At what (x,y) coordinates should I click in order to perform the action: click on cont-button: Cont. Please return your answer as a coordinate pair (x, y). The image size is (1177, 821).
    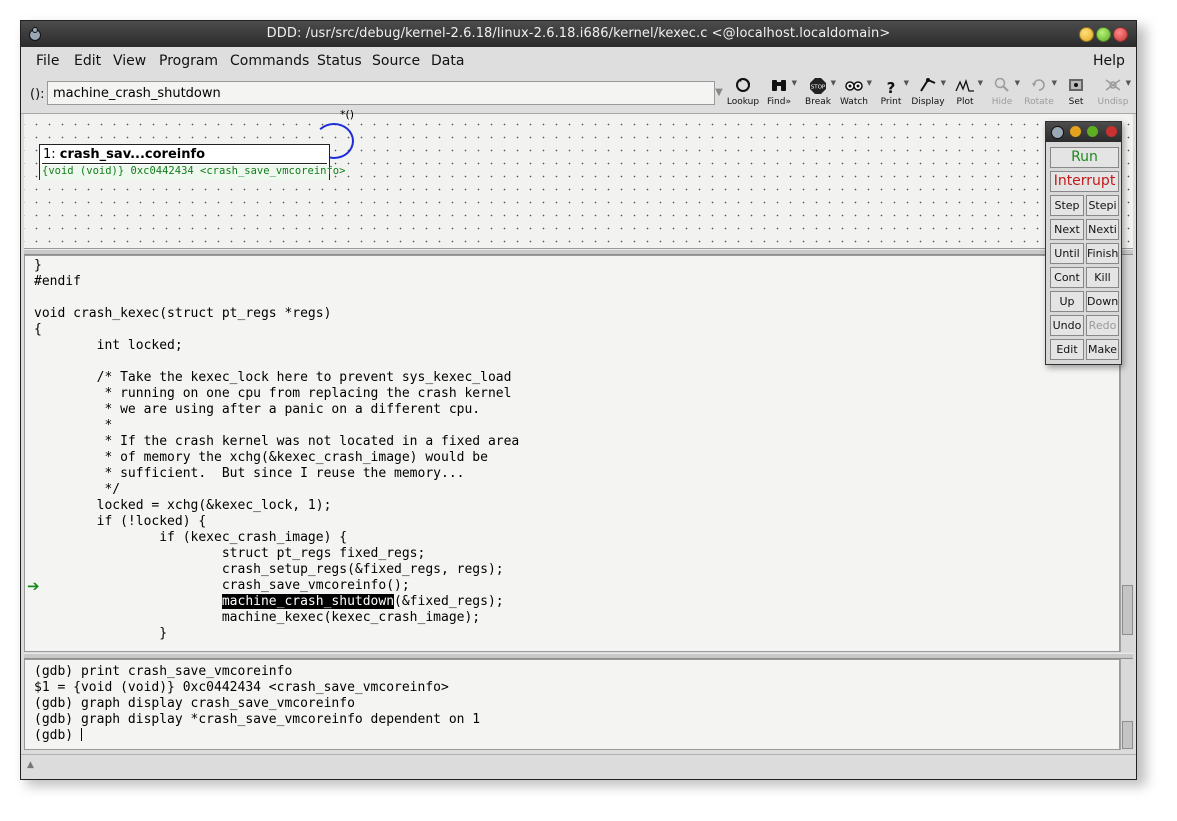
    Looking at the image, I should click on (1067, 277).